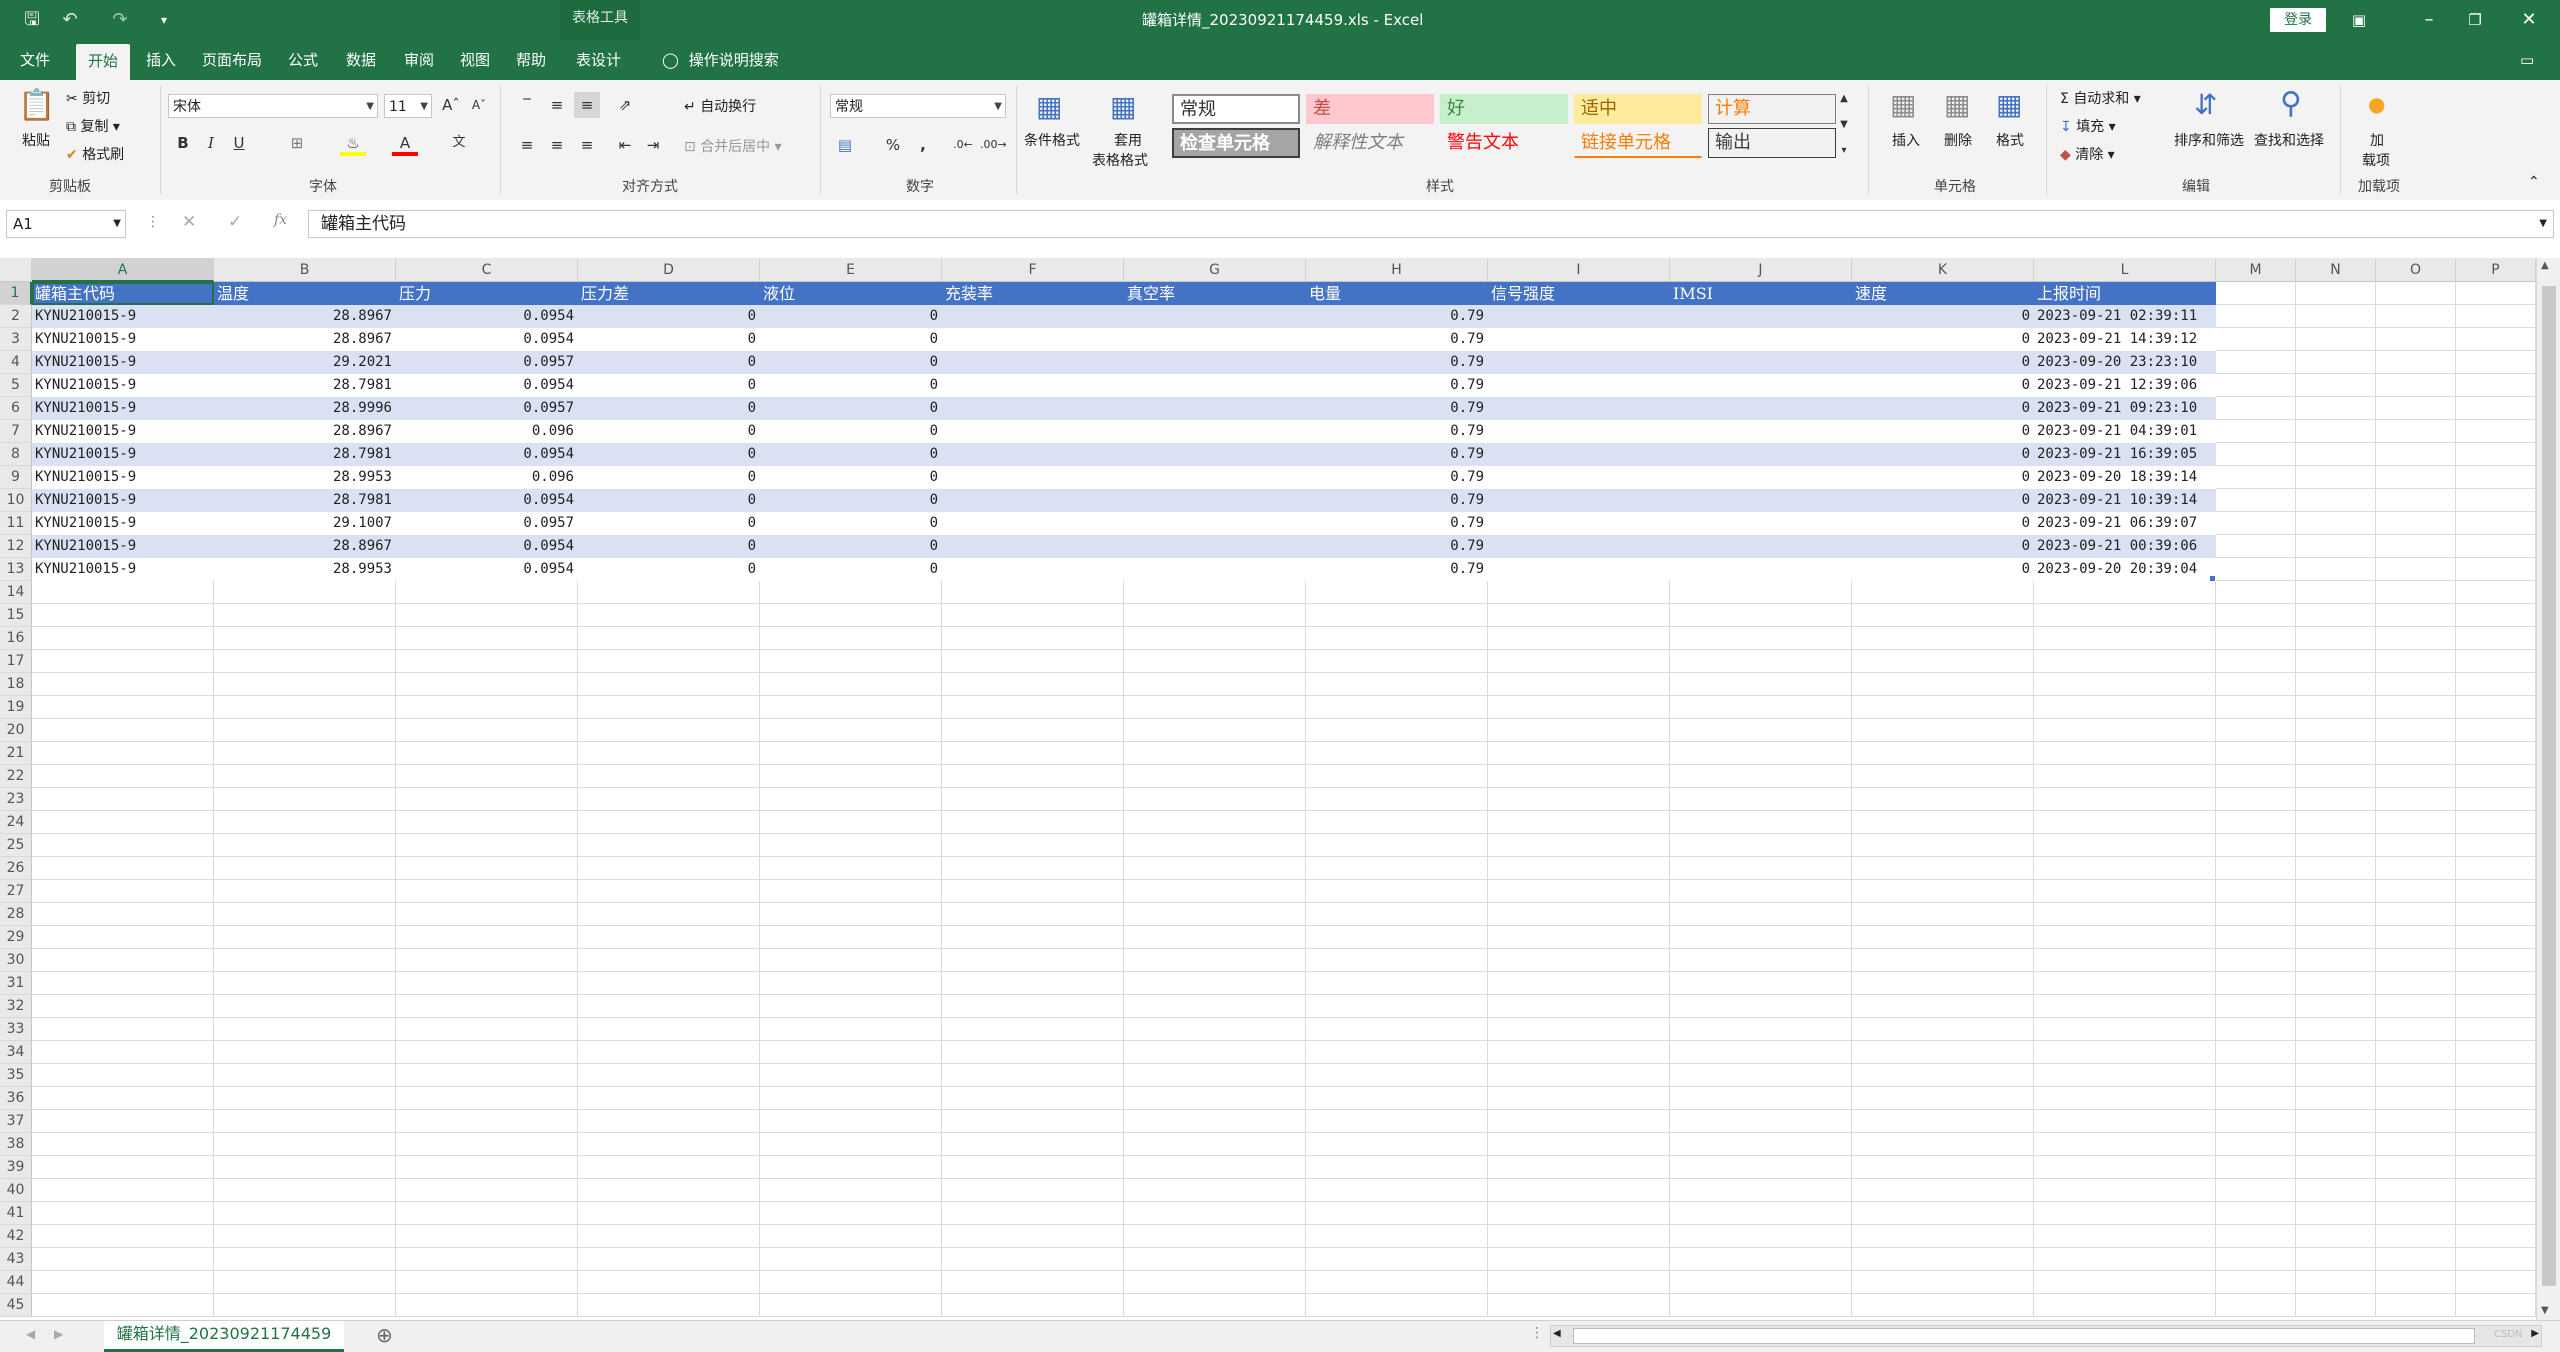  I want to click on column-header: G, so click(1215, 270).